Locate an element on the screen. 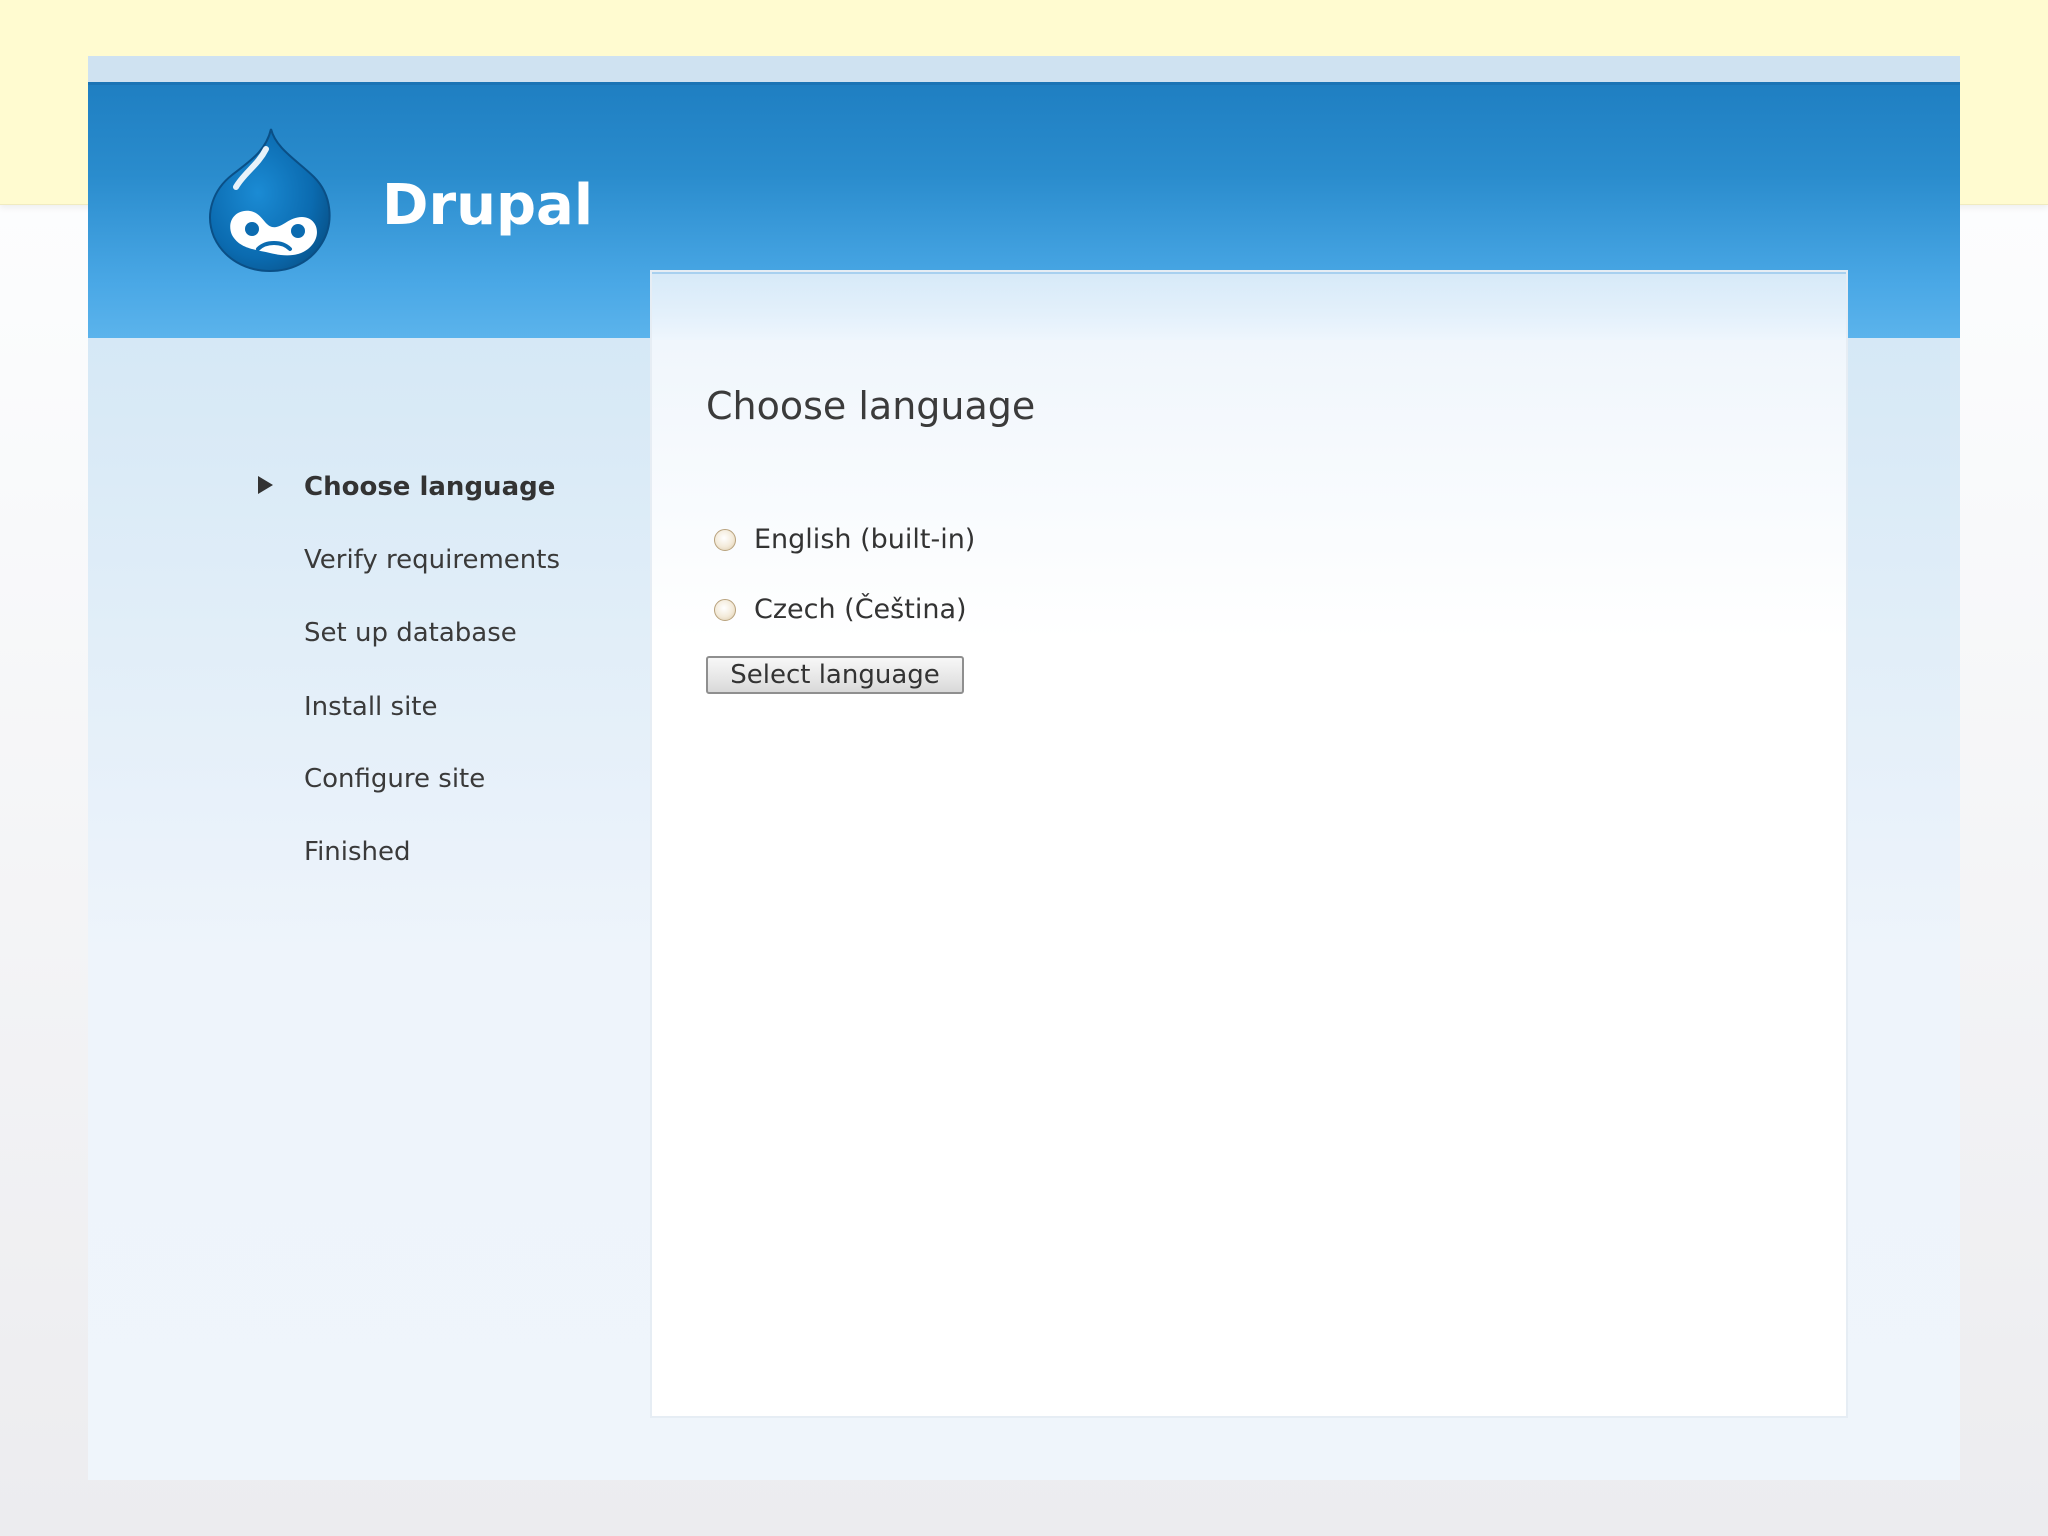 The width and height of the screenshot is (2048, 1536). task-item-finished: Finished is located at coordinates (357, 852).